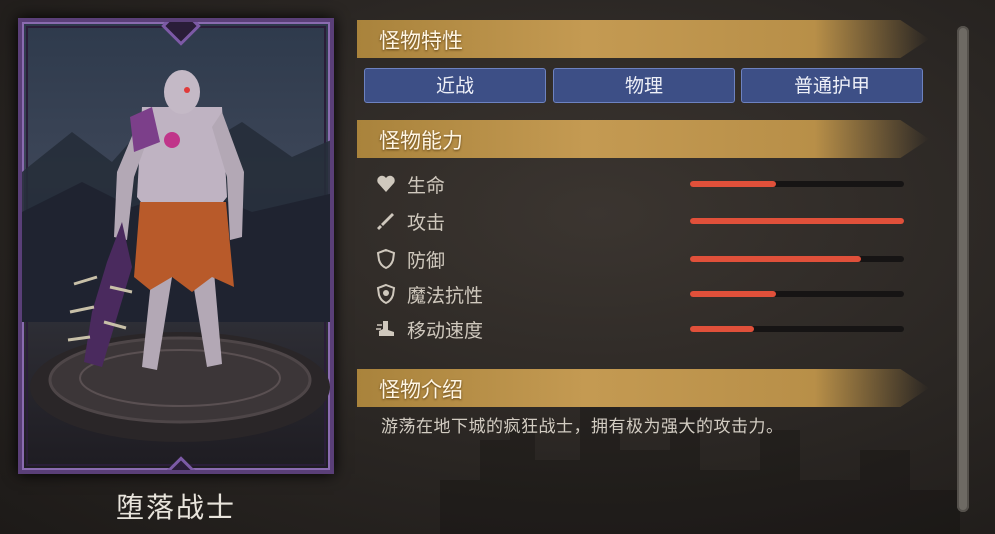 The width and height of the screenshot is (995, 534). I want to click on abilities-header: 怪物能力, so click(643, 139).